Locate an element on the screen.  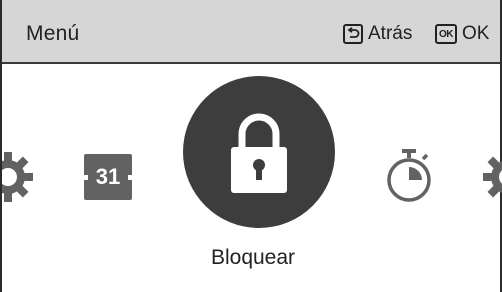
calendar-icon: 31 is located at coordinates (108, 177).